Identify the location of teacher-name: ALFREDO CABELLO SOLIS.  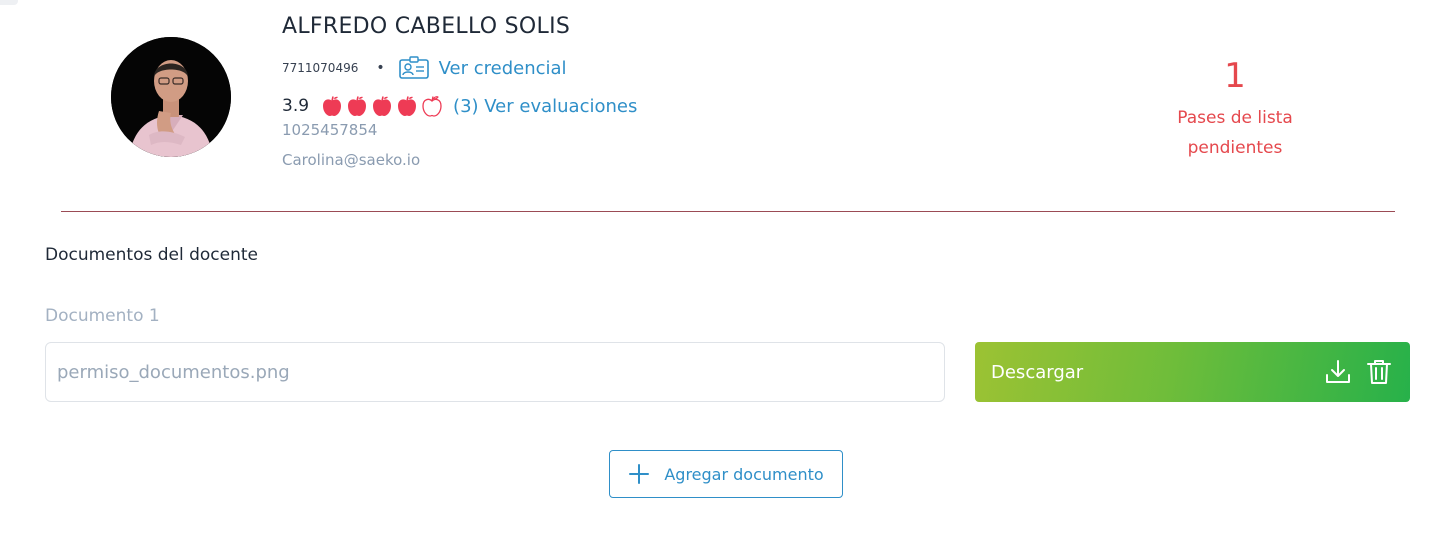
(426, 26).